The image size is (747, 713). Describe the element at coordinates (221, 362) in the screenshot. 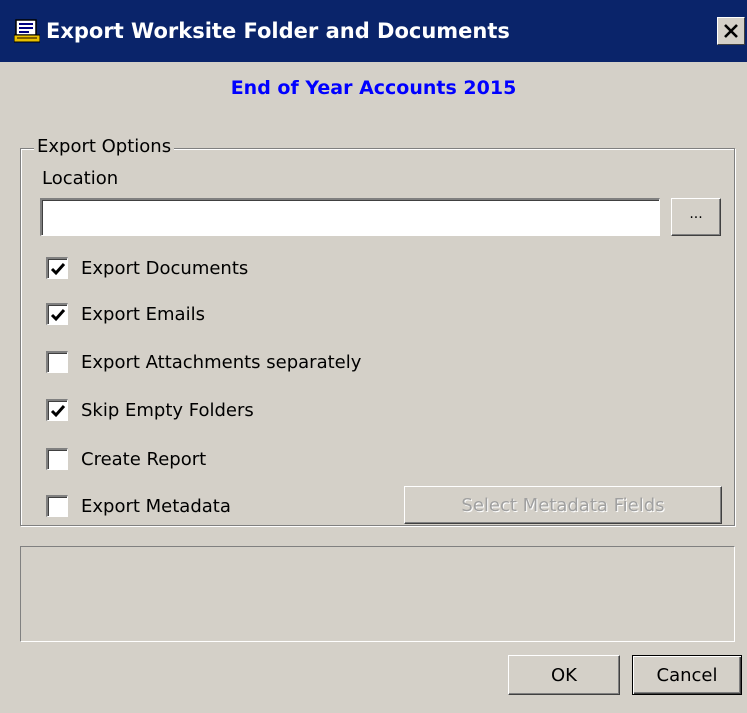

I see `checkbox-label: Export Attachments separately` at that location.